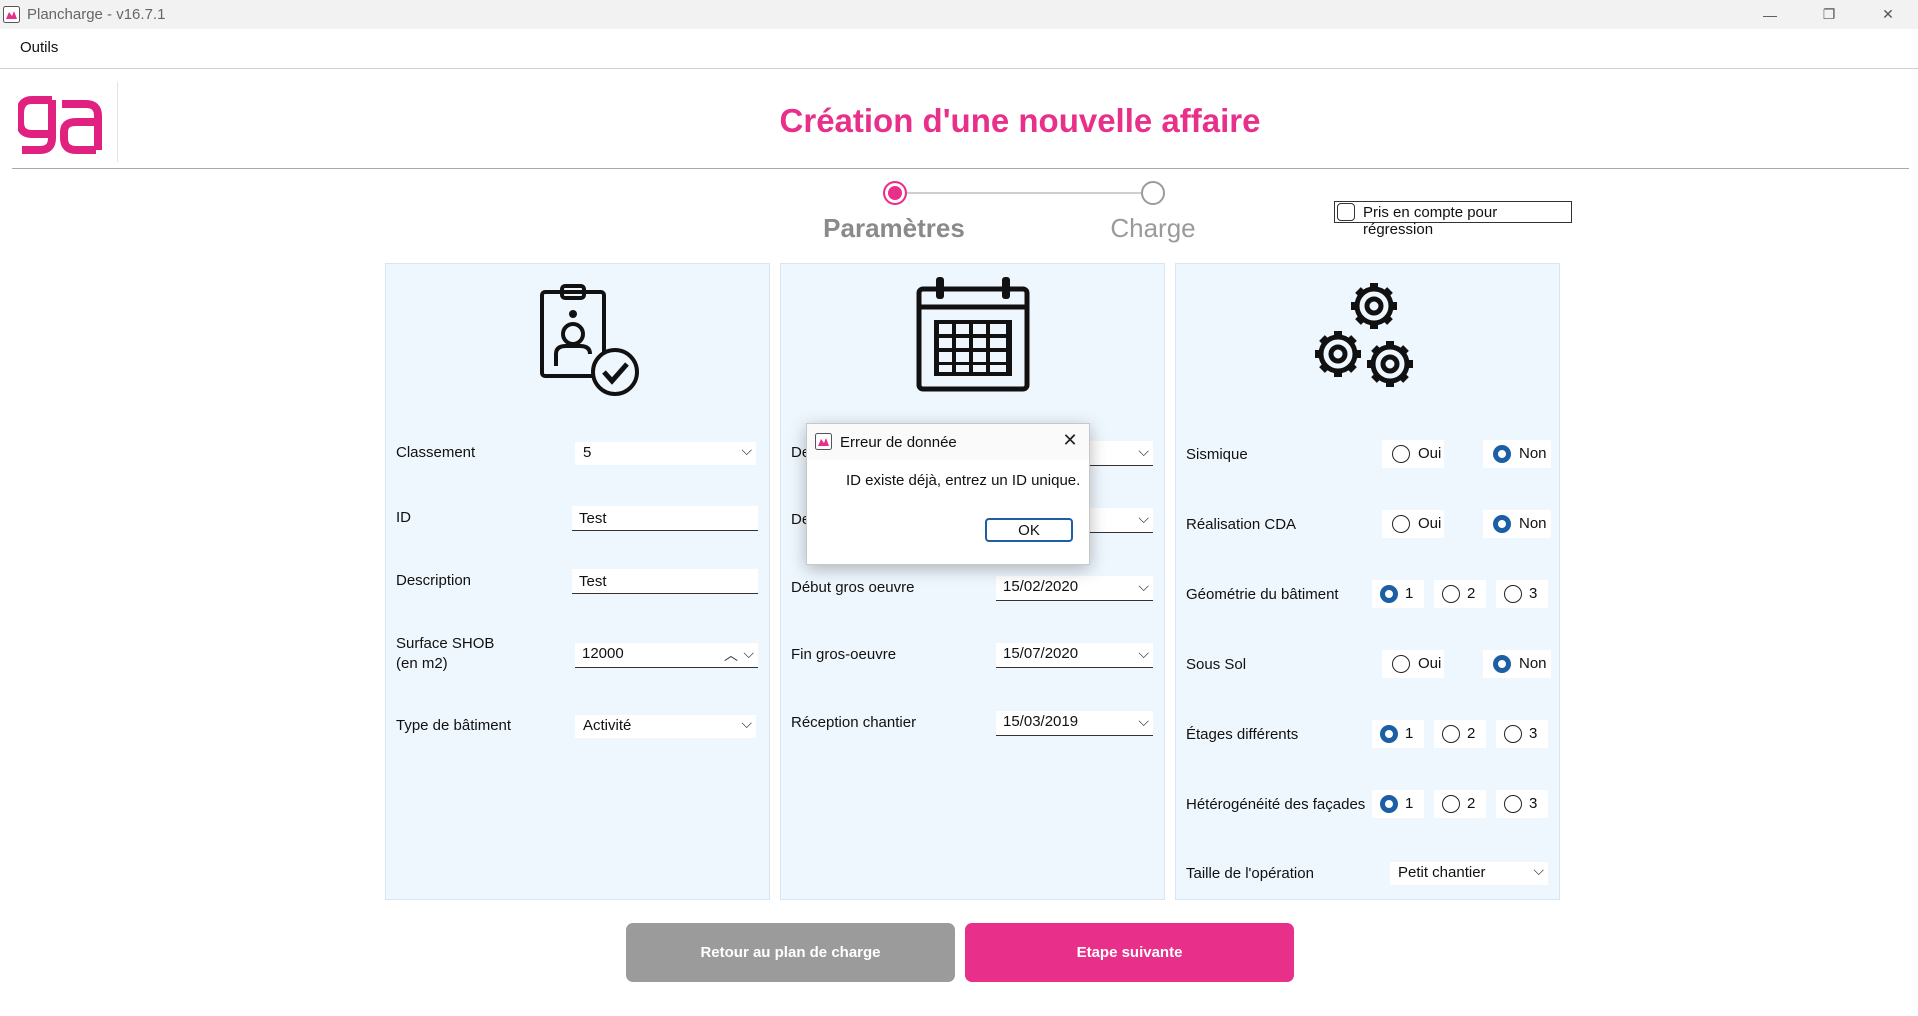 This screenshot has height=1016, width=1918. I want to click on facades-1: 1, so click(1398, 804).